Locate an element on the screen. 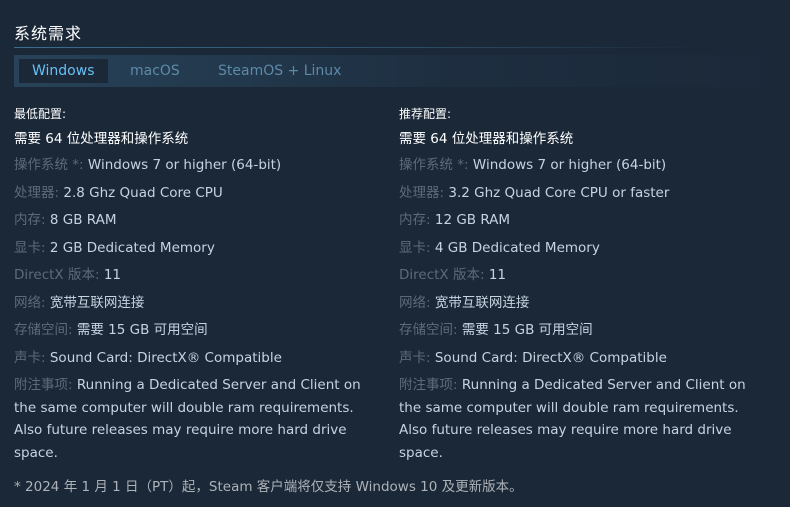  recommended-os-row: 操作系统 *: Windows 7 or higher (64-bit) is located at coordinates (585, 166).